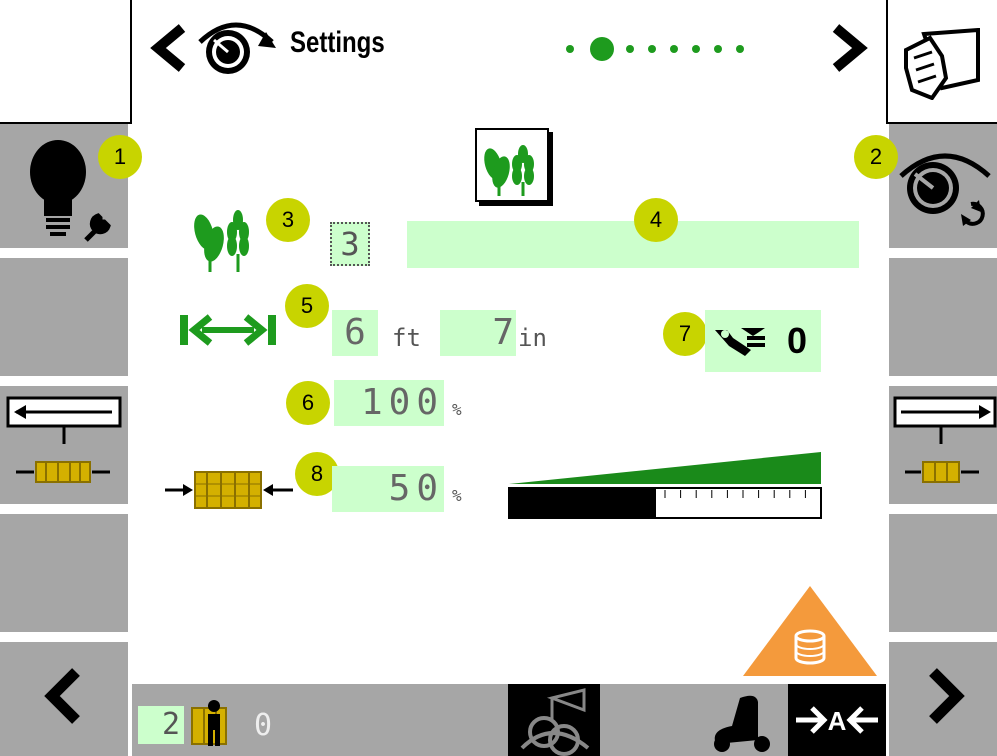 The height and width of the screenshot is (756, 997). Describe the element at coordinates (120, 157) in the screenshot. I see `callout-badge-1: 1` at that location.